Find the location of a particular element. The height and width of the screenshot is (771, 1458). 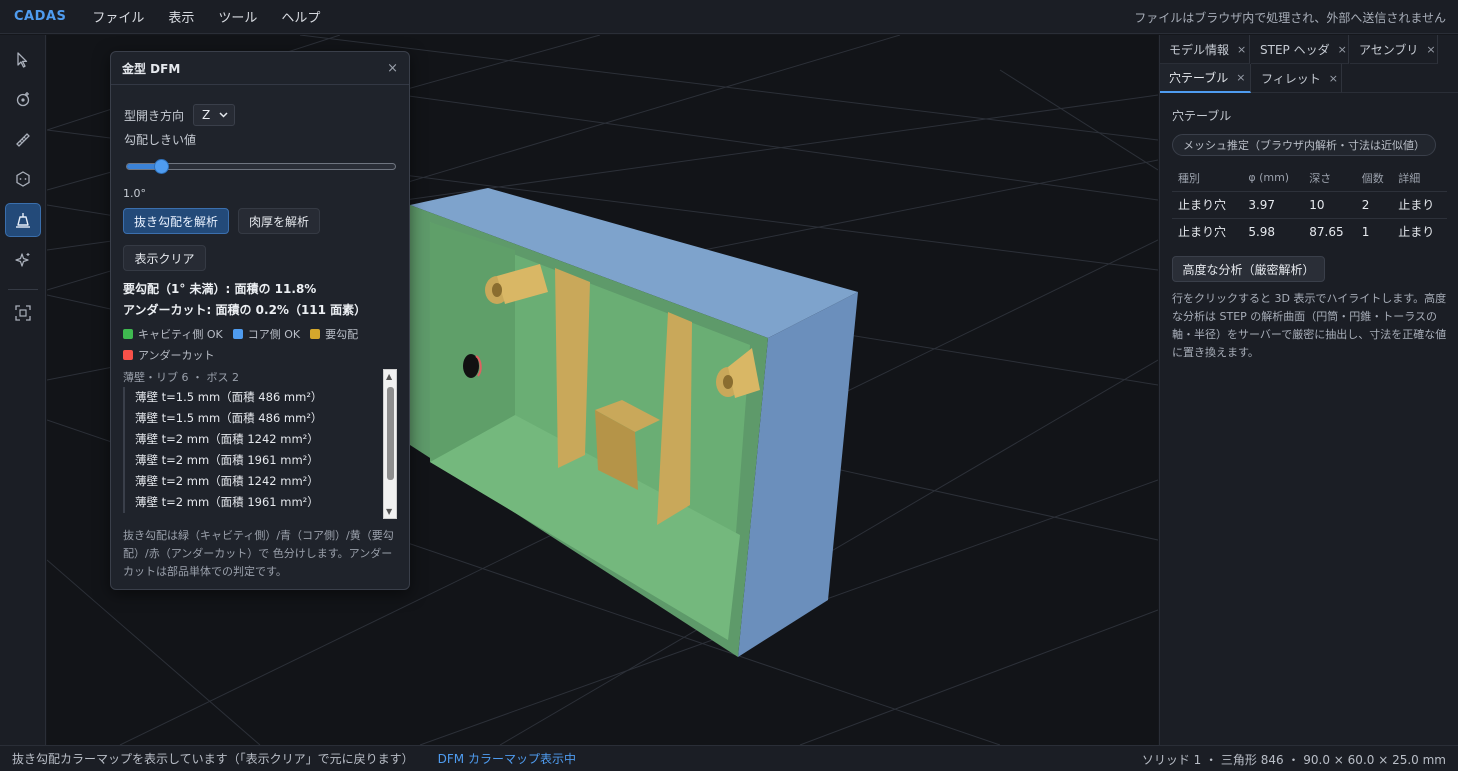

analyze-draft-button: 抜き勾配を解析 is located at coordinates (176, 221).